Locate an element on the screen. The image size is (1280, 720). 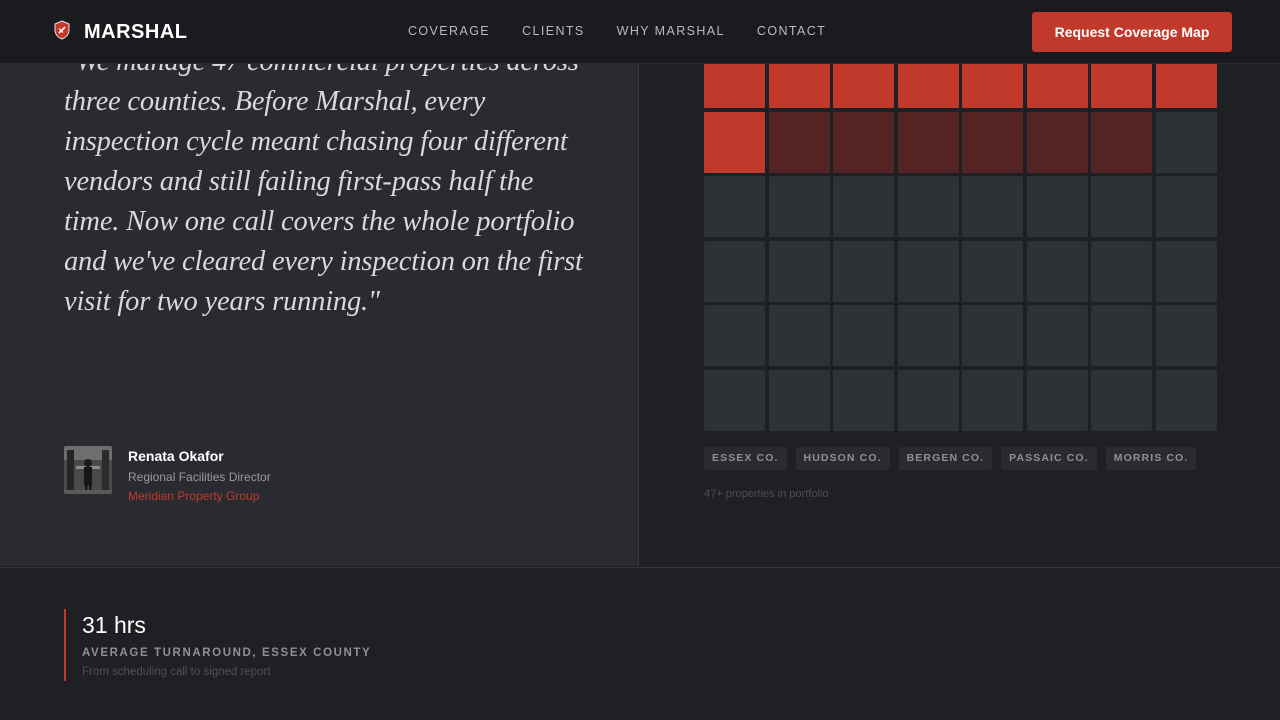
author-company-link: Meridian Property Group is located at coordinates (199, 496).